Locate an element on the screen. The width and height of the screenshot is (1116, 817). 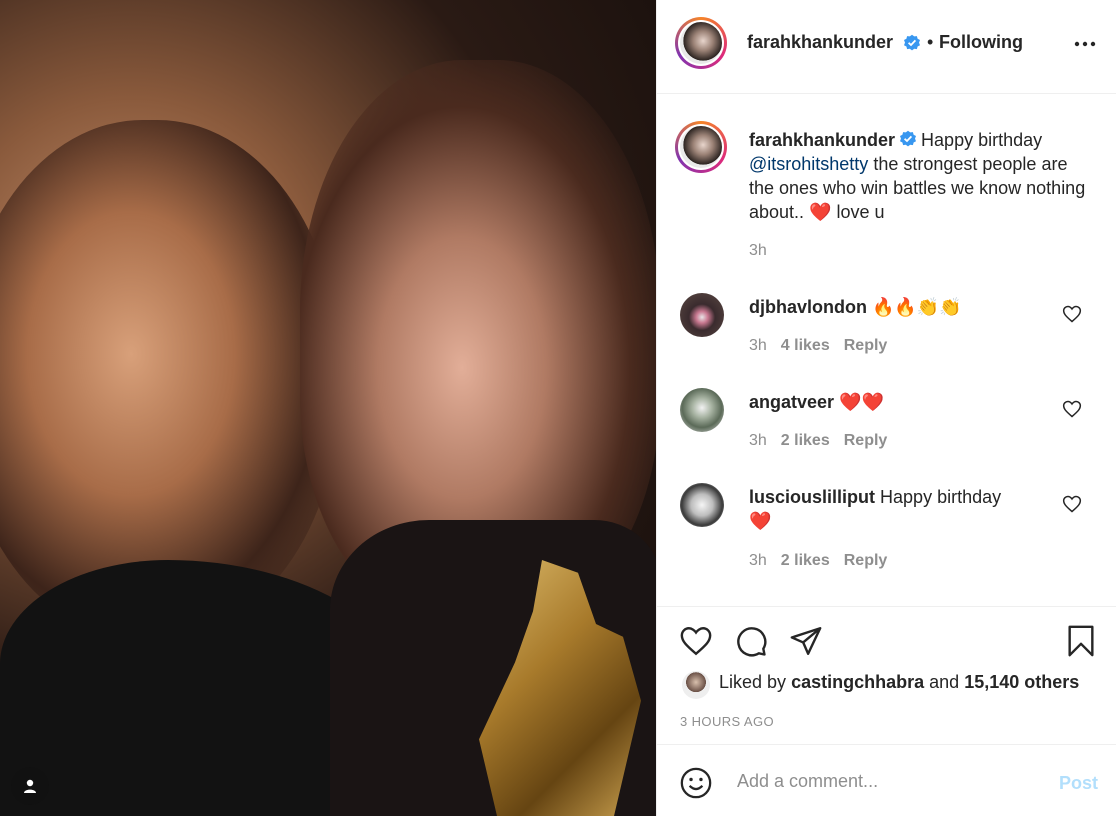
comment-meta: 3h 4 likes Reply is located at coordinates (825, 346).